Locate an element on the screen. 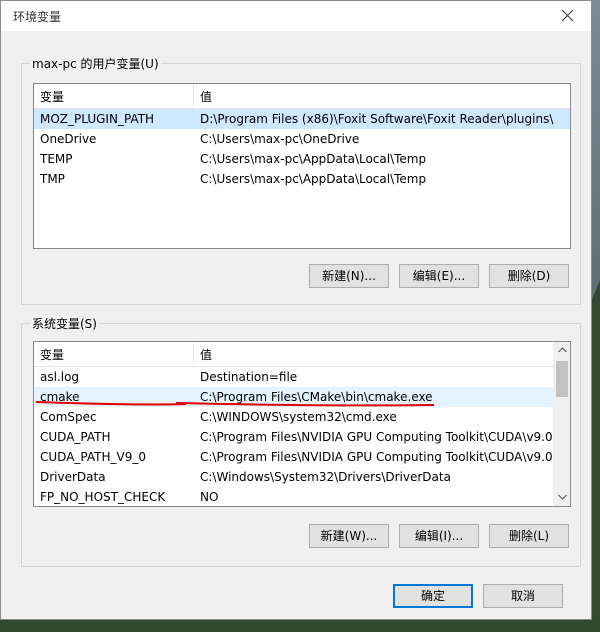 The width and height of the screenshot is (600, 632). variable-name: cmake is located at coordinates (60, 397).